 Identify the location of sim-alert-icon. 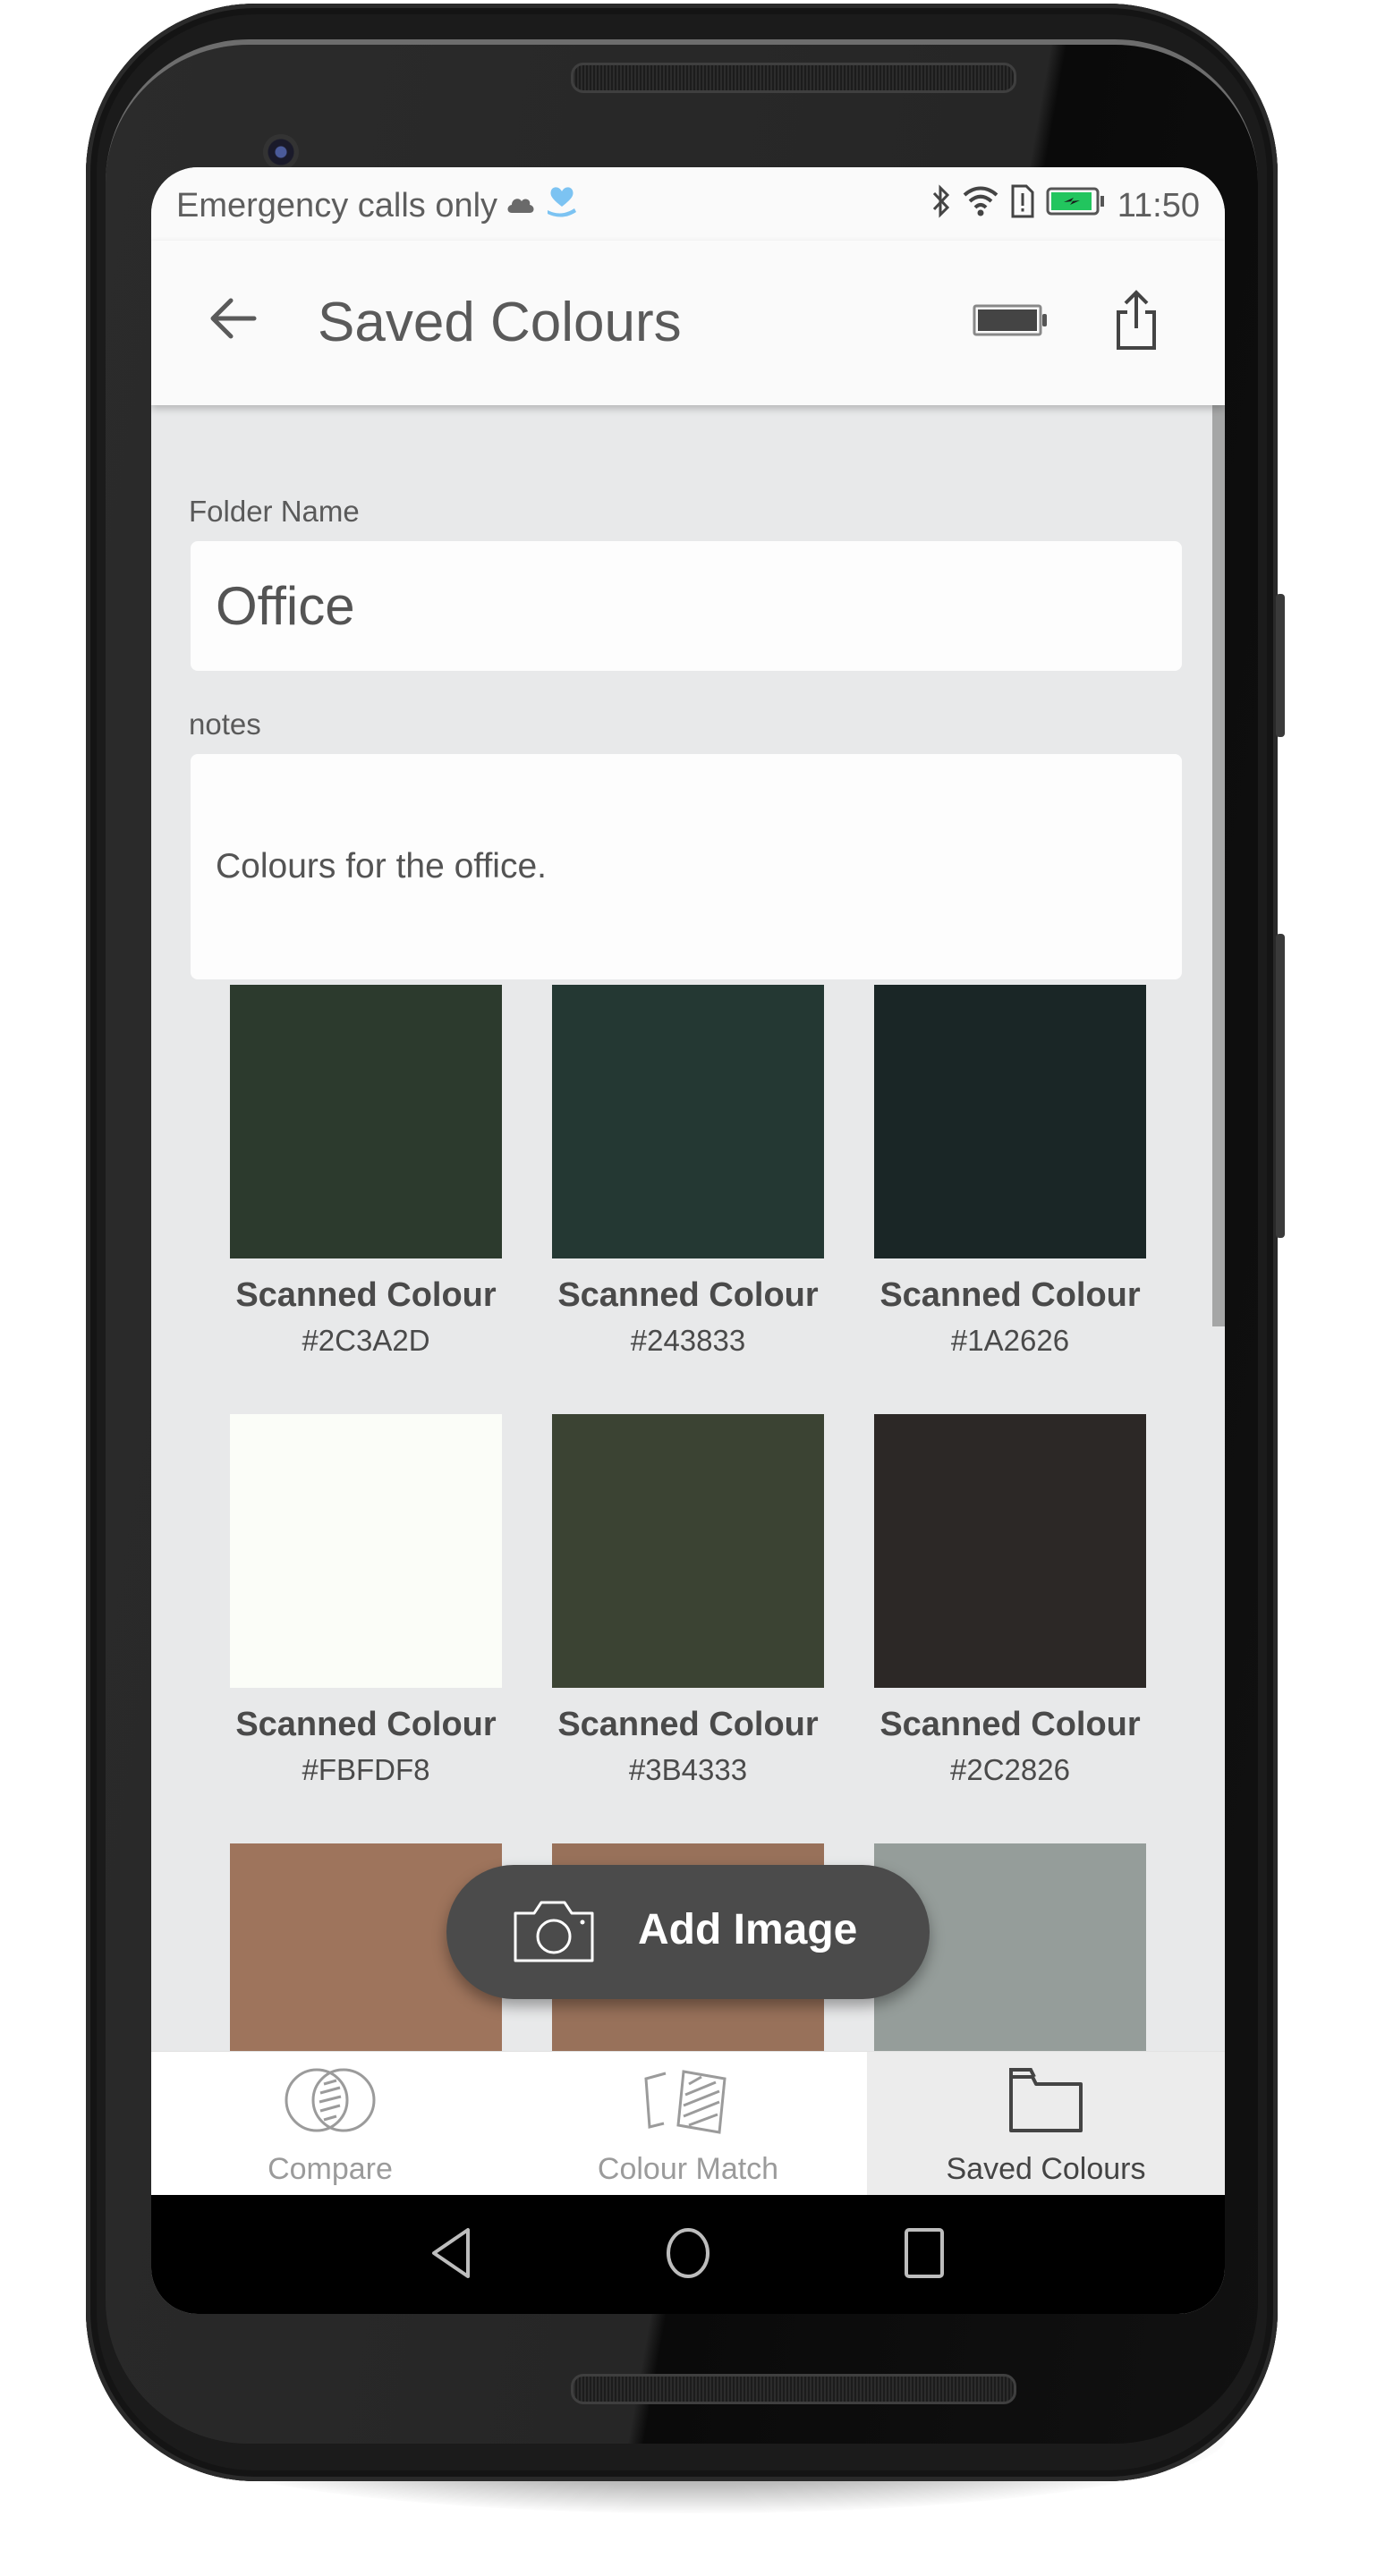
(1022, 205).